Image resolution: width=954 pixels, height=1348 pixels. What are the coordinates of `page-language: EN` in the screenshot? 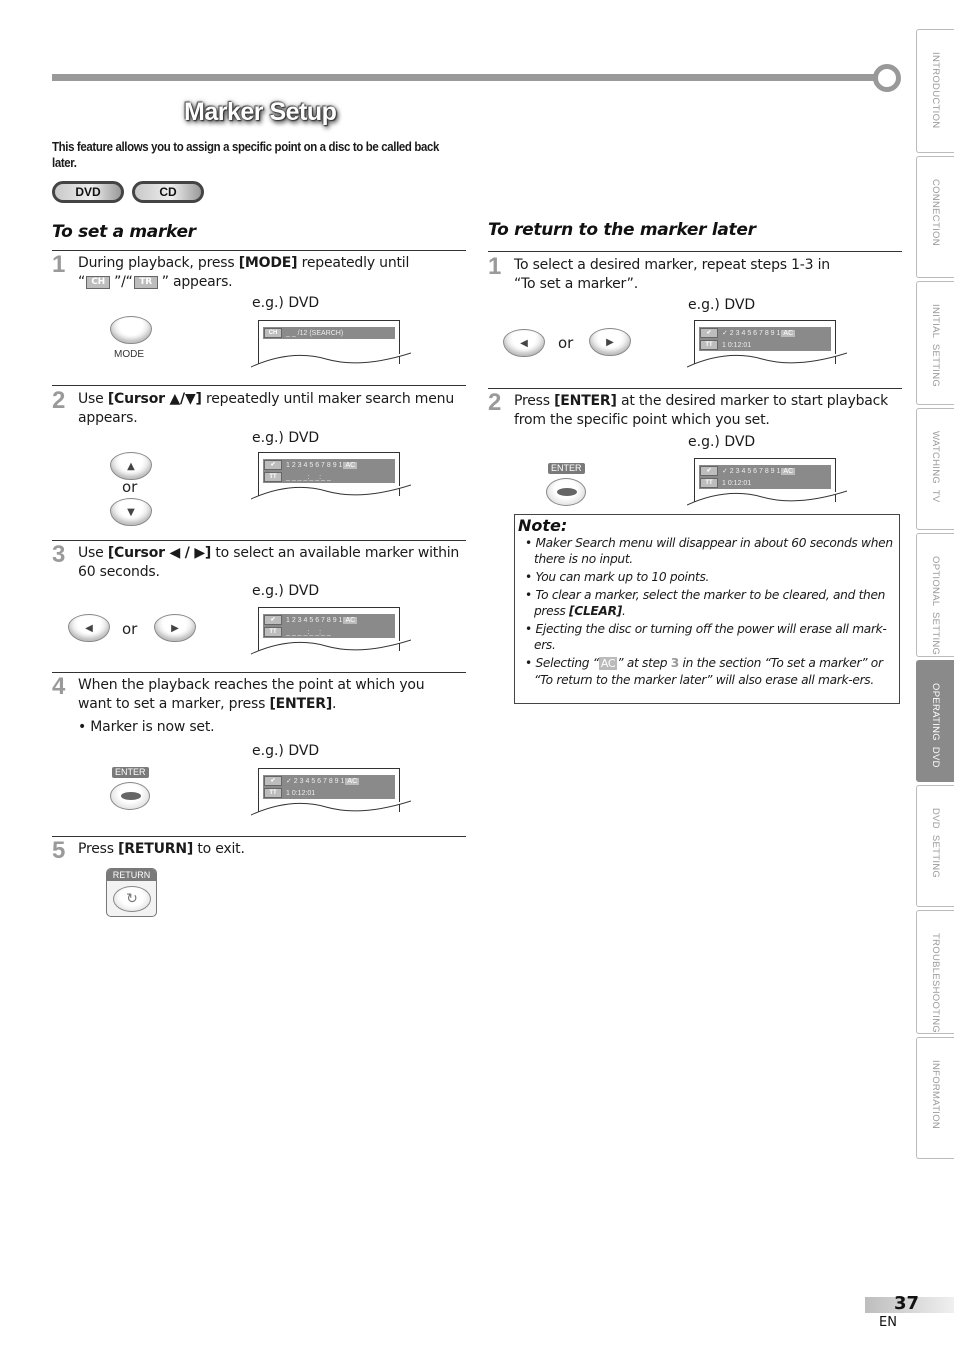 It's located at (888, 1322).